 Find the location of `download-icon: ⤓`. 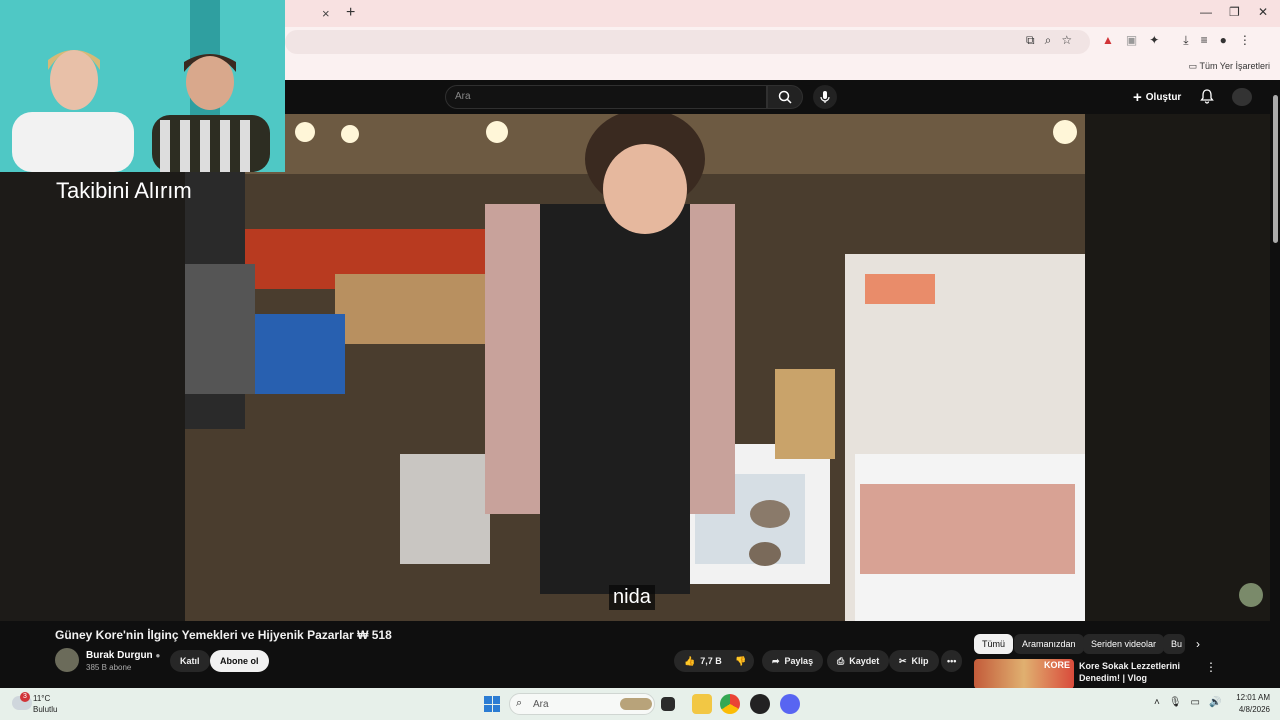

download-icon: ⤓ is located at coordinates (1185, 40).